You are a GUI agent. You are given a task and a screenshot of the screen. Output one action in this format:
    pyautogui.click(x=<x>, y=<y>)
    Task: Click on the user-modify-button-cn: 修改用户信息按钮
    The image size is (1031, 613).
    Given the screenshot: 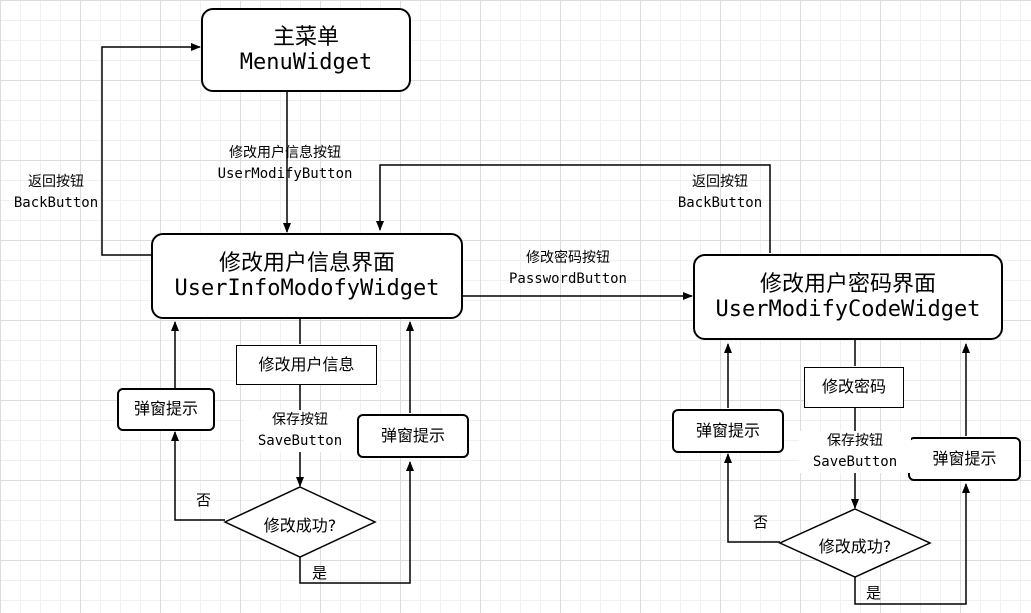 What is the action you would take?
    pyautogui.click(x=285, y=153)
    